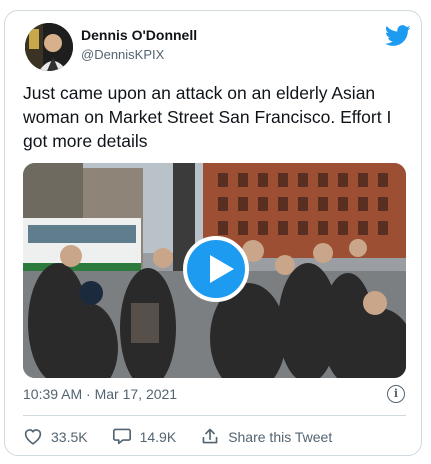 The height and width of the screenshot is (464, 431). I want to click on author-name: Dennis O'Donnell, so click(139, 35).